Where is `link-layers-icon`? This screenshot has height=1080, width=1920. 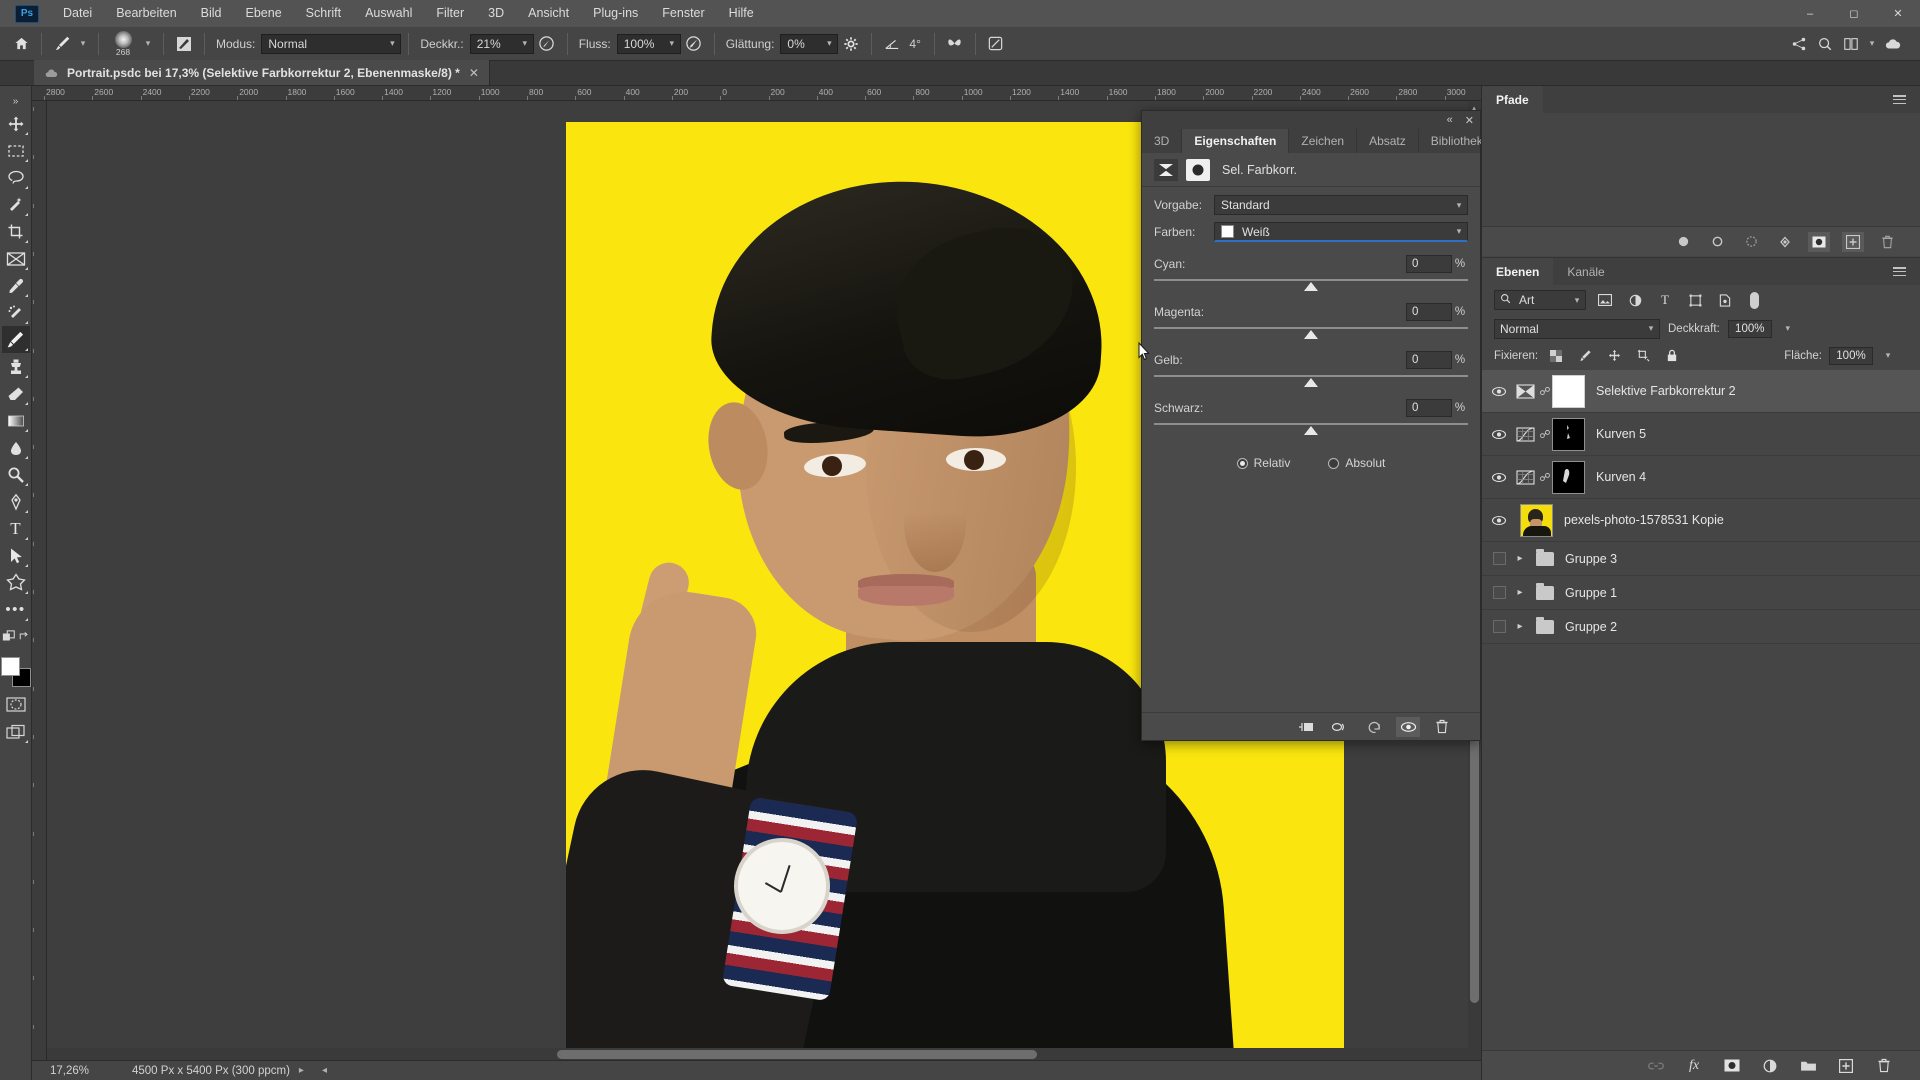
link-layers-icon is located at coordinates (1656, 1066).